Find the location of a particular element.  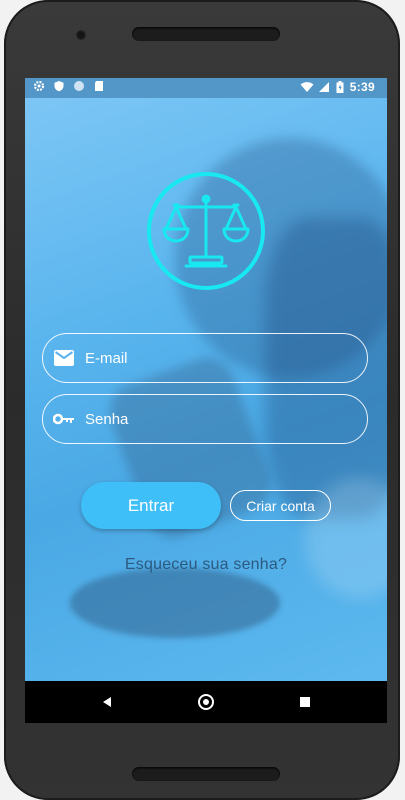

recents-icon is located at coordinates (305, 702).